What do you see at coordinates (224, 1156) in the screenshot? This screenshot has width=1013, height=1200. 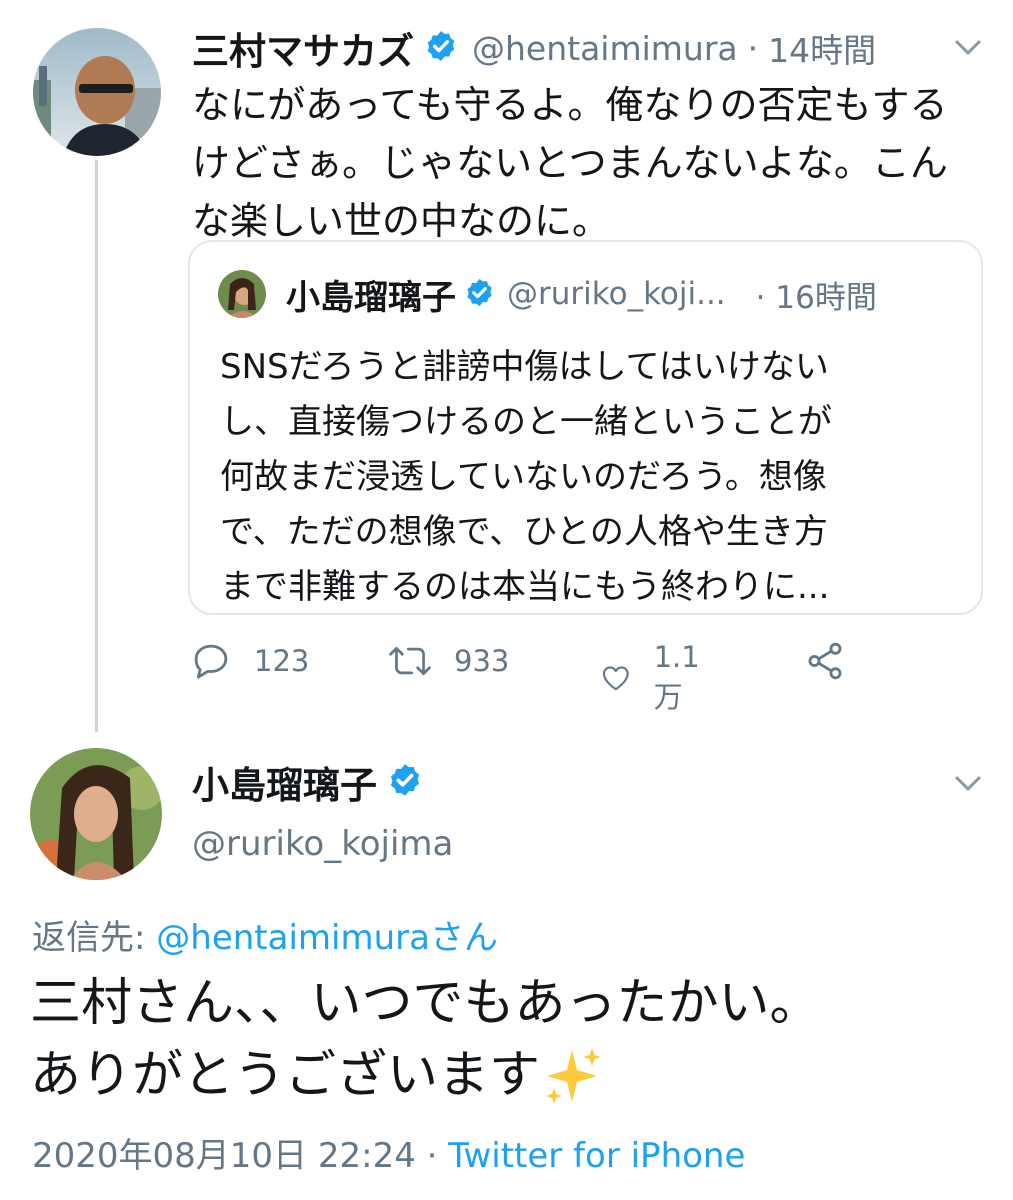 I see `tweet-timestamp: 2020年08月10日 22:24` at bounding box center [224, 1156].